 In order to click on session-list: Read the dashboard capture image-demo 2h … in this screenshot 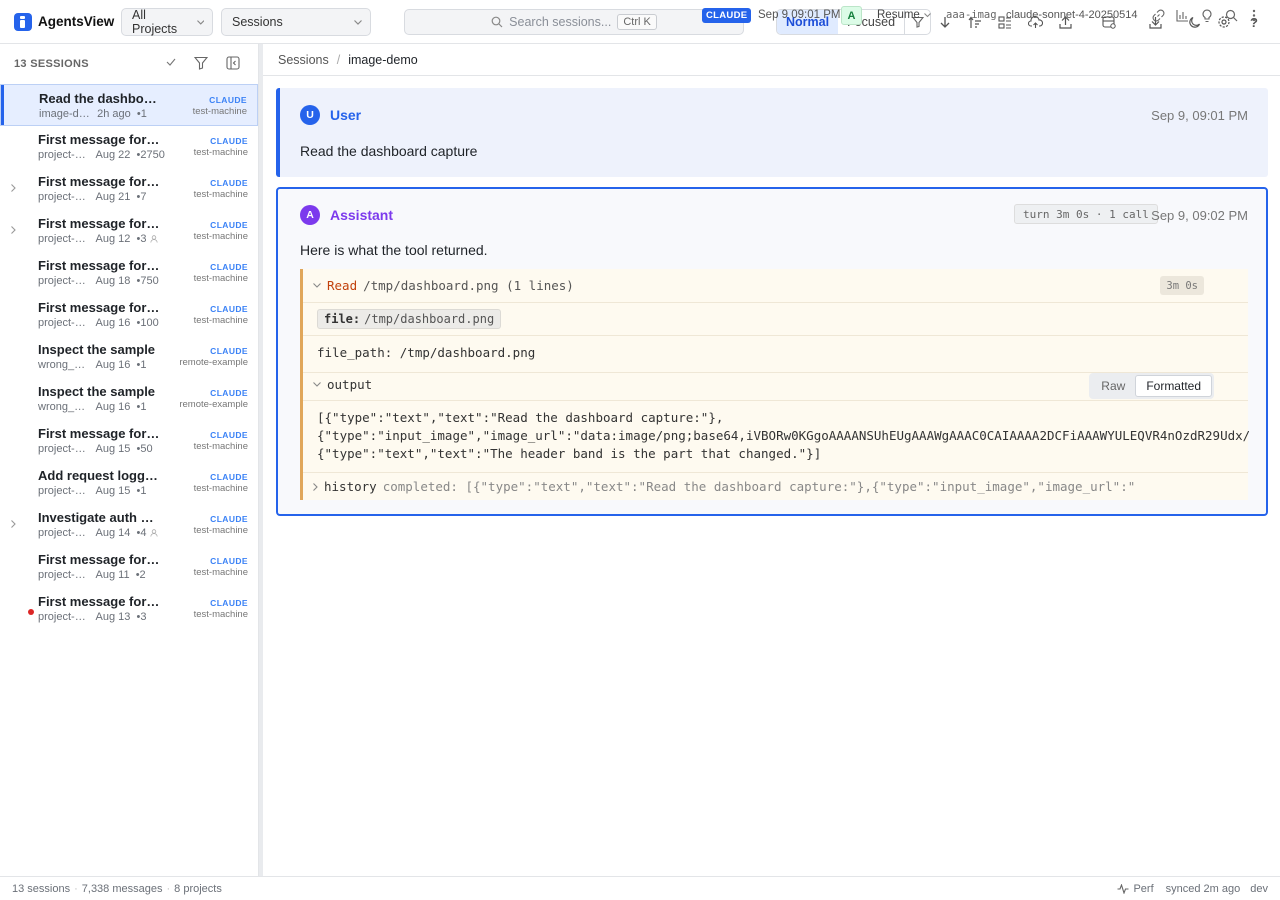, I will do `click(129, 357)`.